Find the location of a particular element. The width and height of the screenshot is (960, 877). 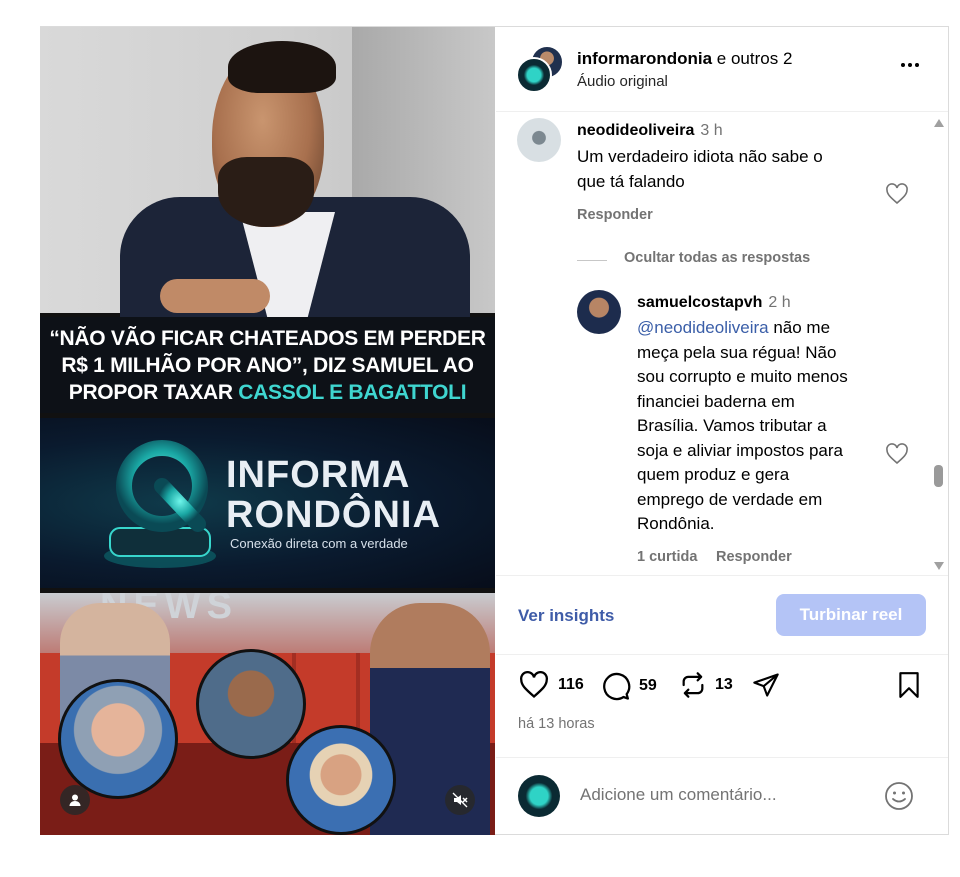

person-icon is located at coordinates (75, 800).